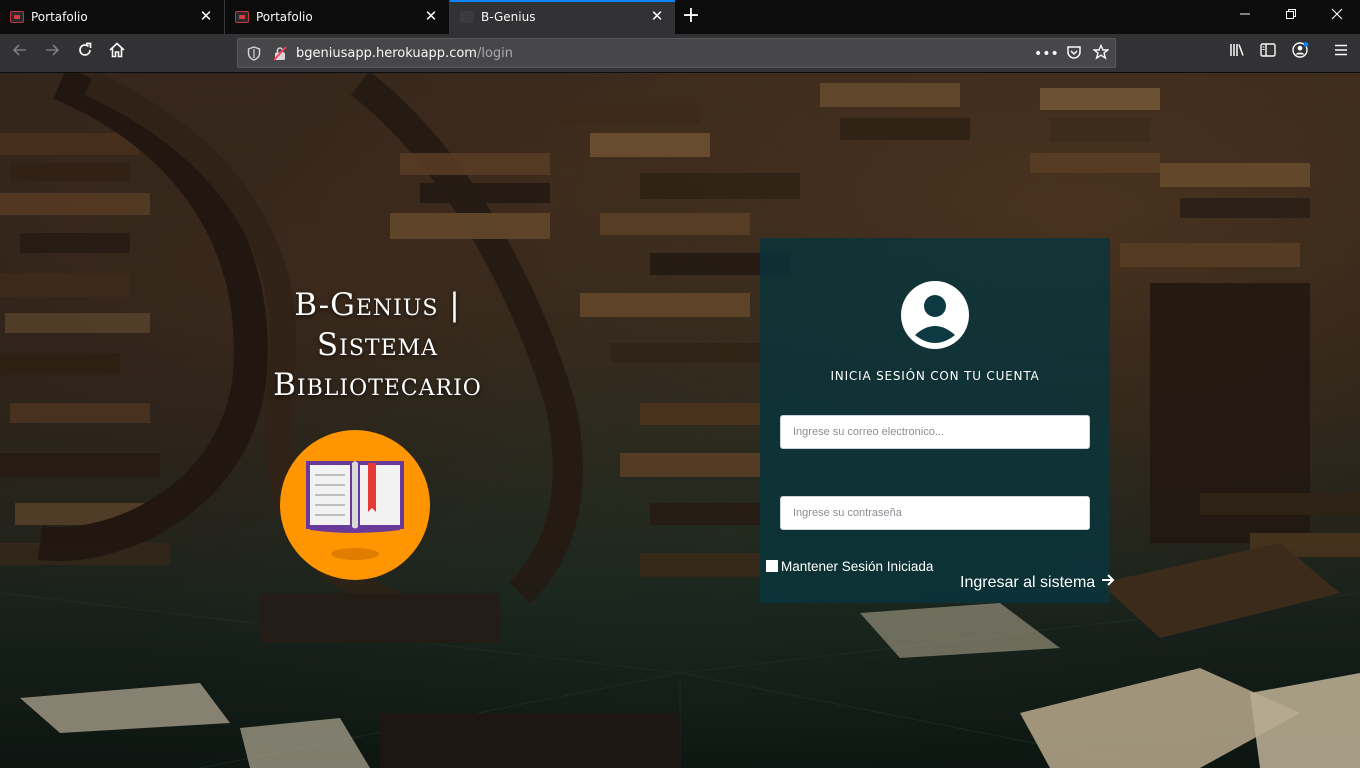  I want to click on tracking-shield-icon, so click(254, 53).